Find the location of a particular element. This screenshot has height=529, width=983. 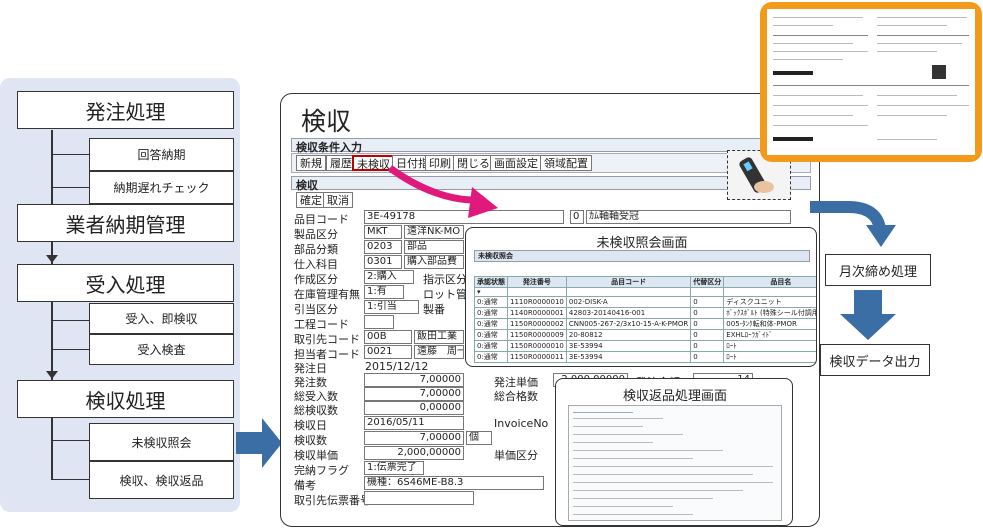

table-cell: 1150R0000009 is located at coordinates (537, 335).